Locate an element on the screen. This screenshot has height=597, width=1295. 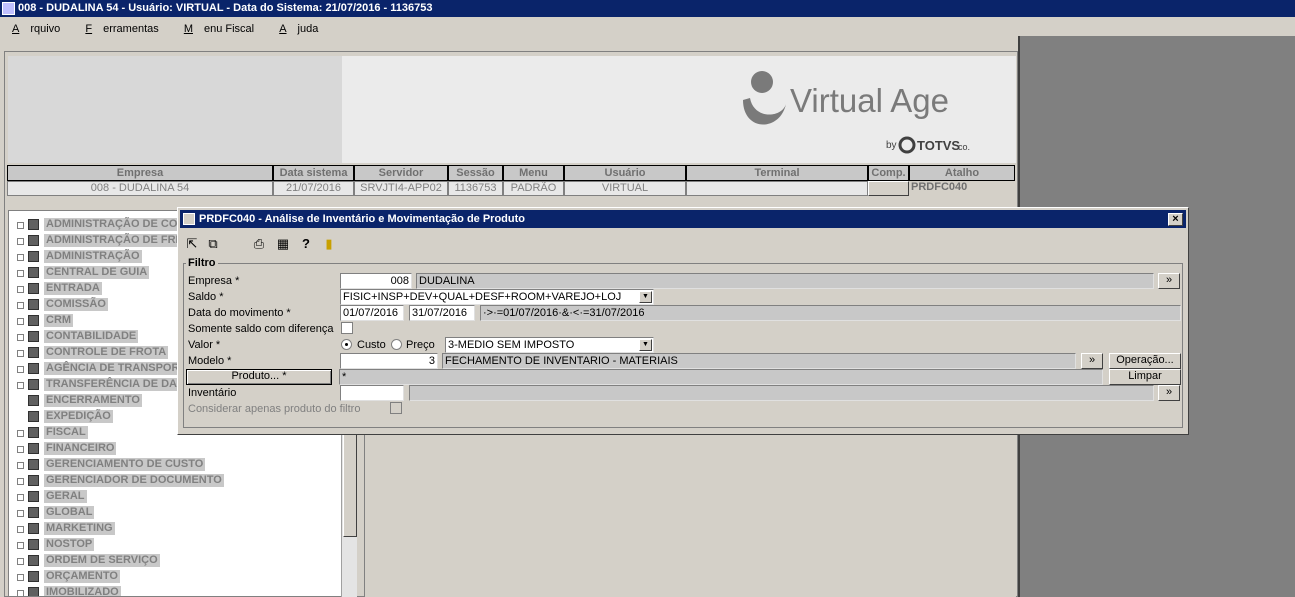
data-movimento-label: Data do movimento * is located at coordinates (239, 313).